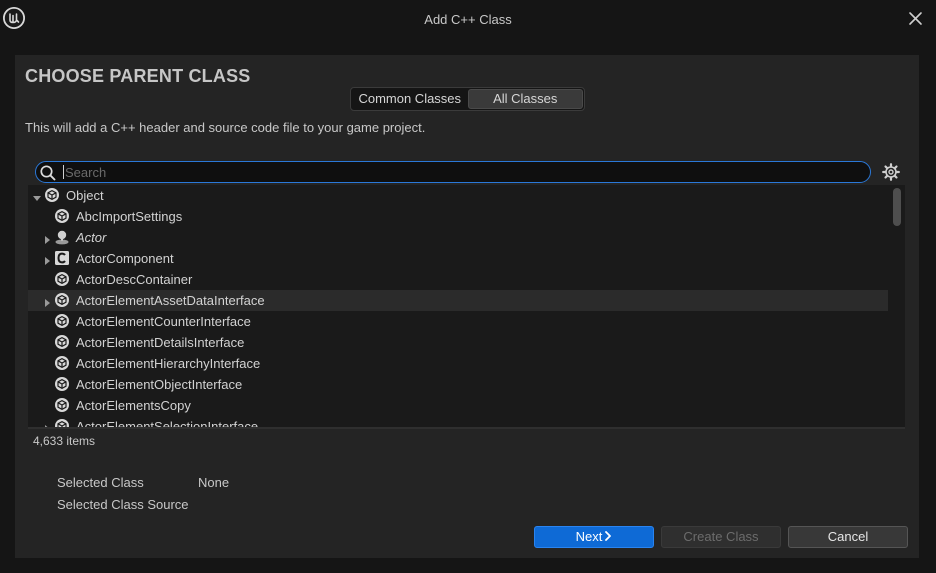  What do you see at coordinates (64, 441) in the screenshot?
I see `item-count: 4,633 items` at bounding box center [64, 441].